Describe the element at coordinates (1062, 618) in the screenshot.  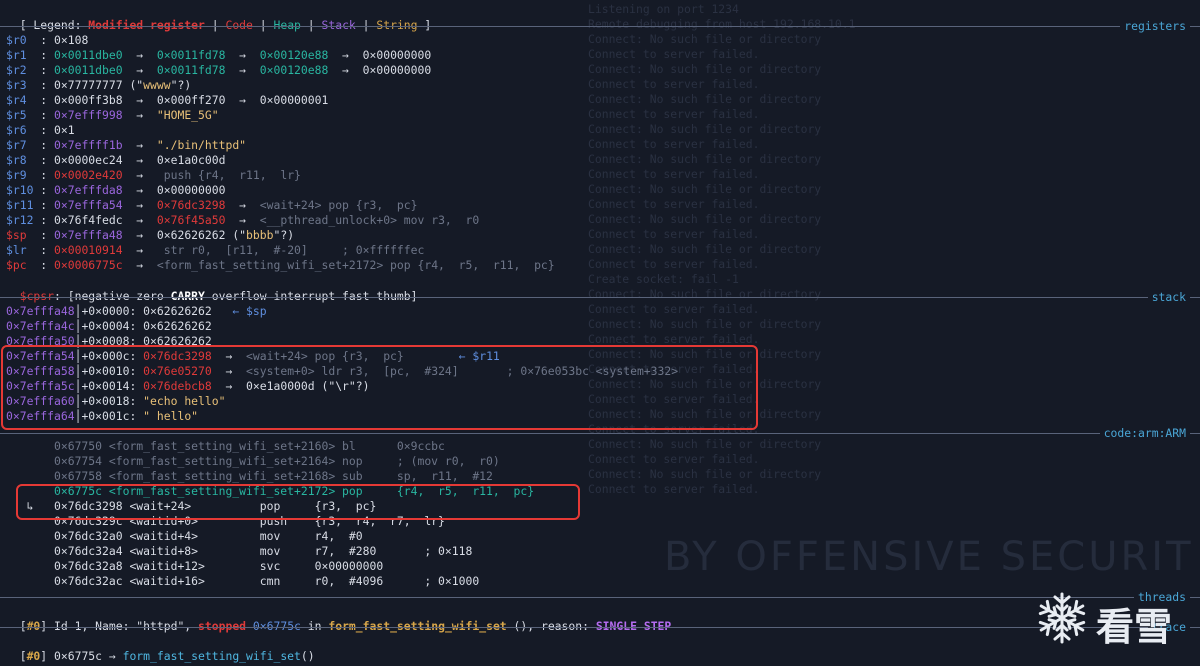
I see `snowflake-icon` at that location.